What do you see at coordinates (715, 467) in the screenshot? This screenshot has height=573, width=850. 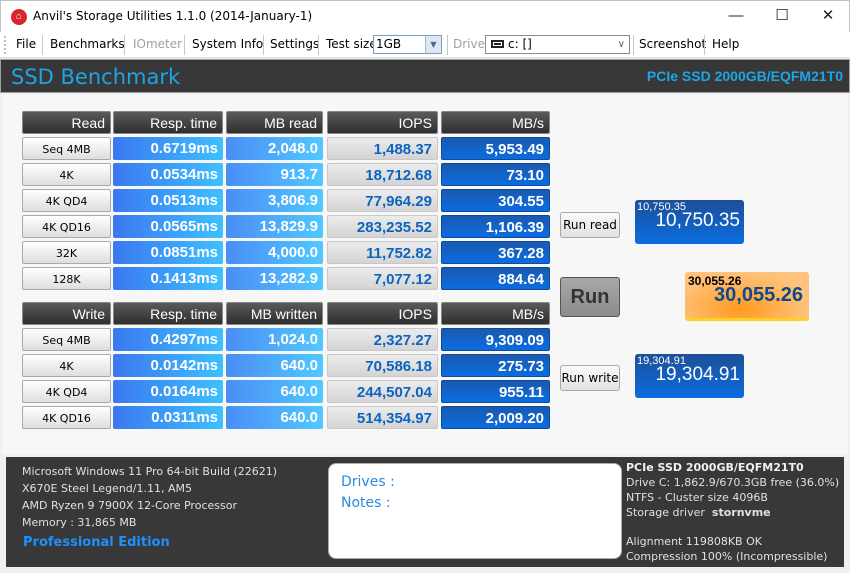 I see `drive-info-model: PCIe SSD 2000GB/EQFM21T0` at bounding box center [715, 467].